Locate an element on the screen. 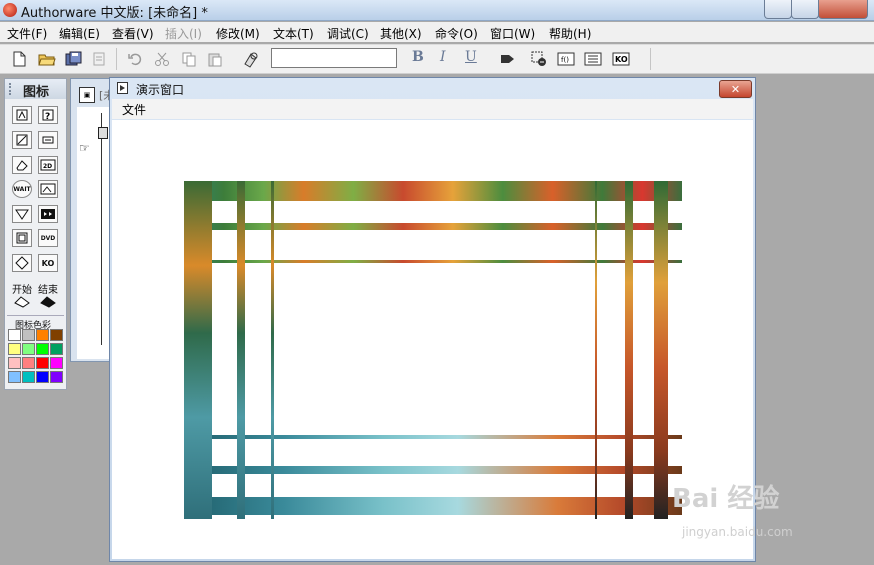  menu-edit: 编辑(E) is located at coordinates (79, 33).